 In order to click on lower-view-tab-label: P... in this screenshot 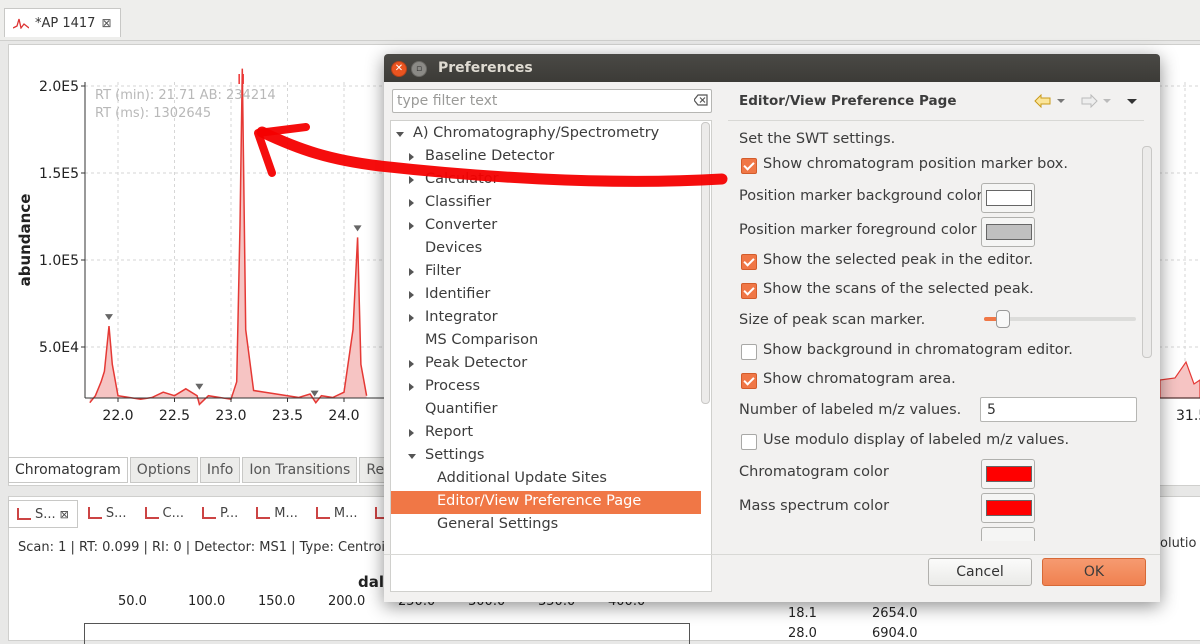, I will do `click(229, 513)`.